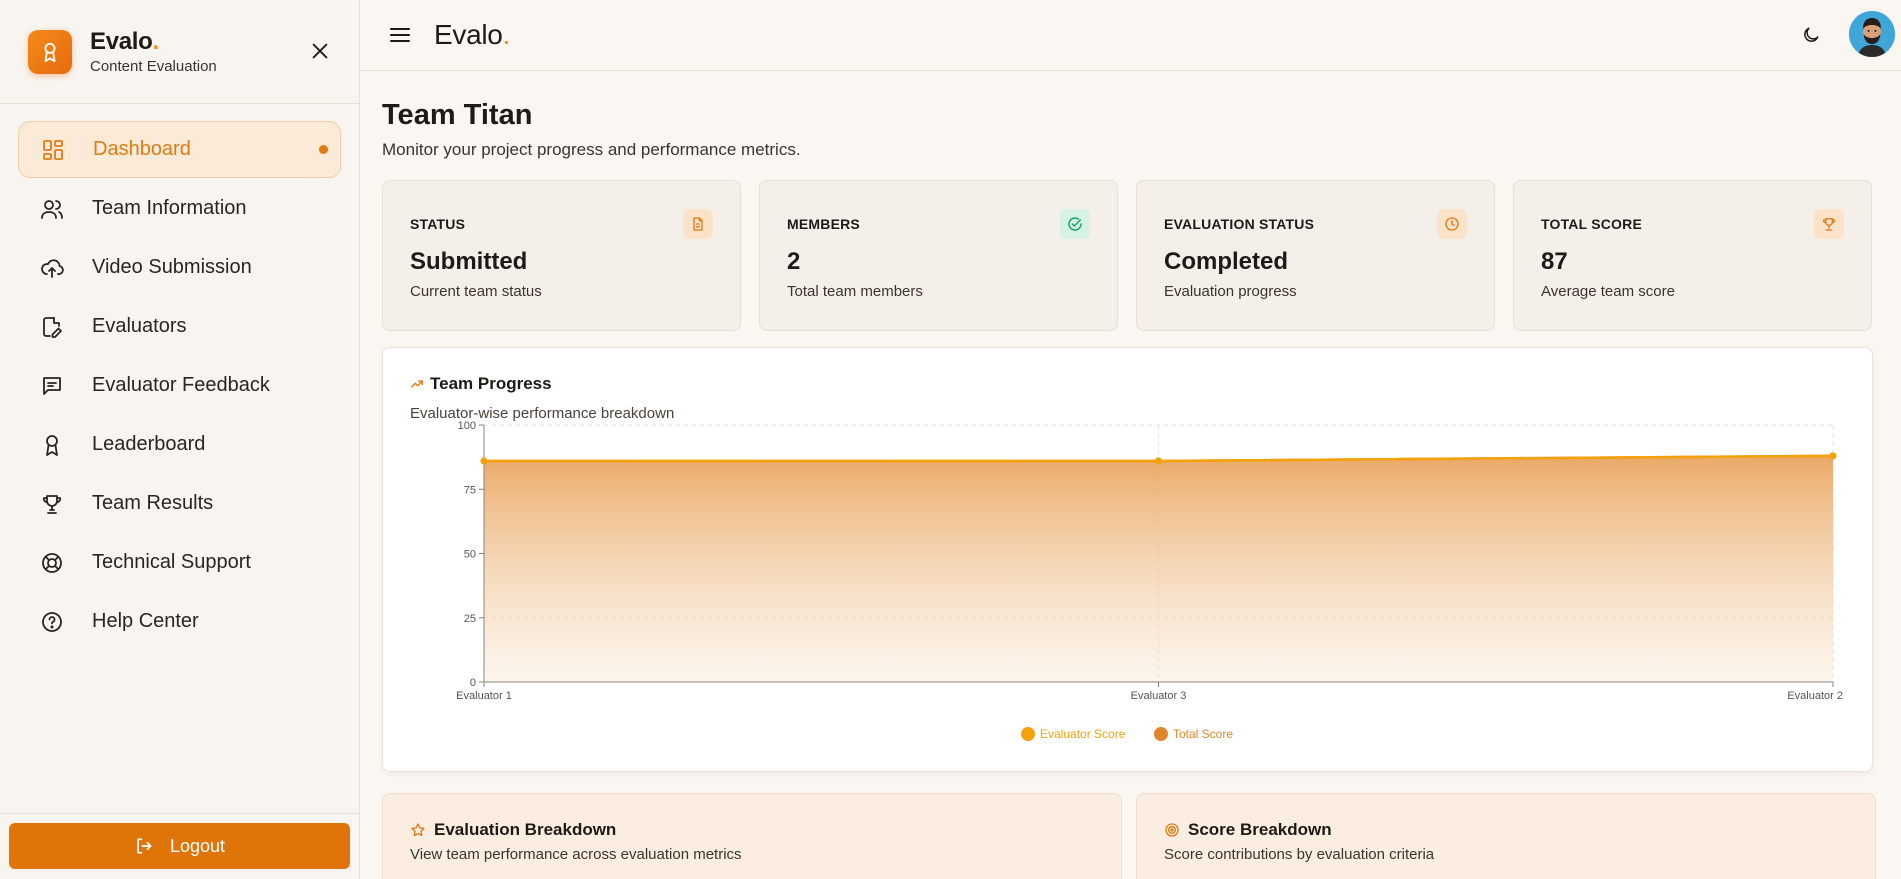  What do you see at coordinates (149, 444) in the screenshot?
I see `sidebar-item-label: Leaderboard` at bounding box center [149, 444].